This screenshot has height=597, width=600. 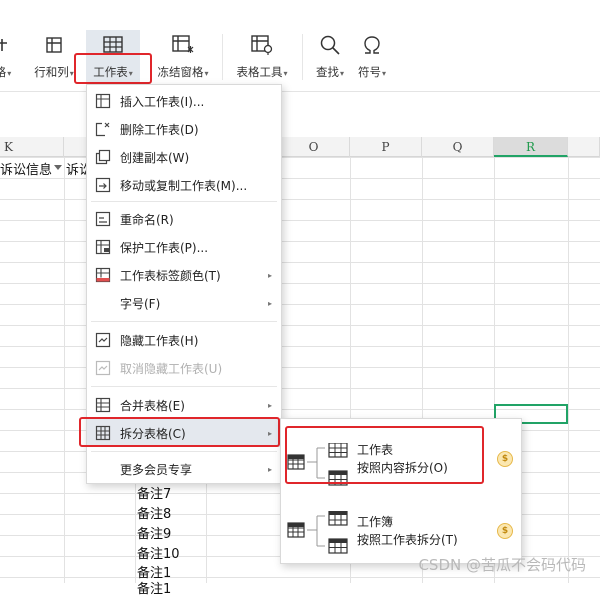 What do you see at coordinates (103, 219) in the screenshot?
I see `rename-icon` at bounding box center [103, 219].